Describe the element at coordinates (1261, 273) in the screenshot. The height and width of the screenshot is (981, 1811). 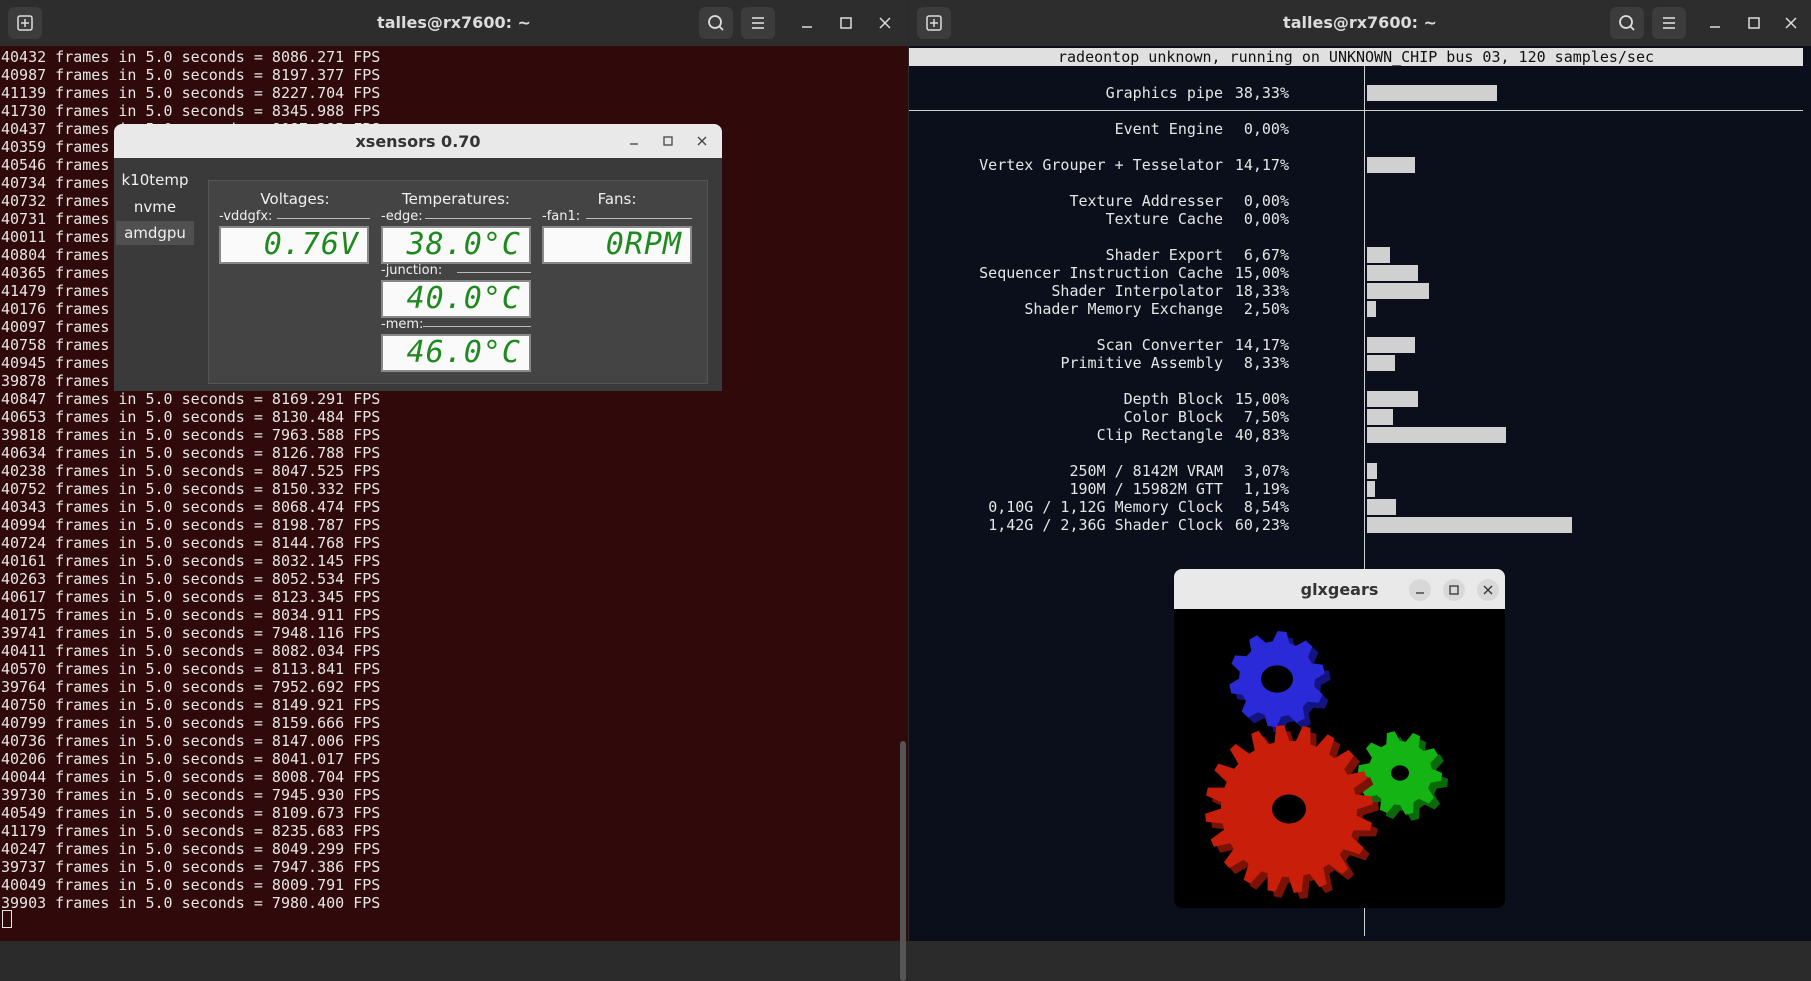
I see `metric-percent: 15,00%` at that location.